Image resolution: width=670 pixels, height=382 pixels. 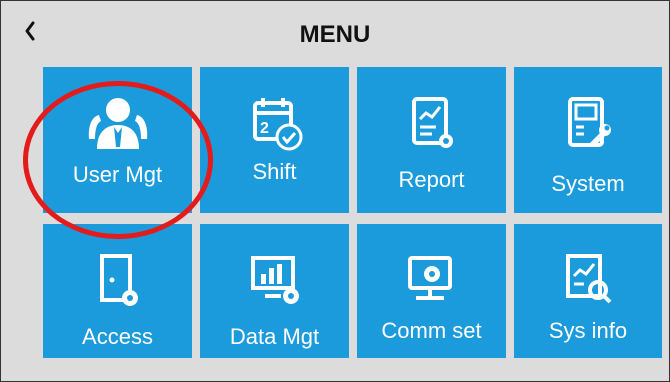 I want to click on tile-label: Access, so click(x=117, y=336).